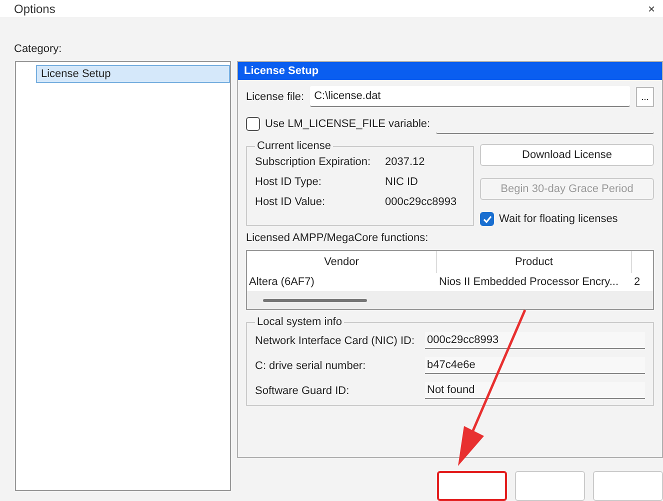 This screenshot has height=501, width=663. I want to click on system-info-value: 000c29cc8993, so click(535, 340).